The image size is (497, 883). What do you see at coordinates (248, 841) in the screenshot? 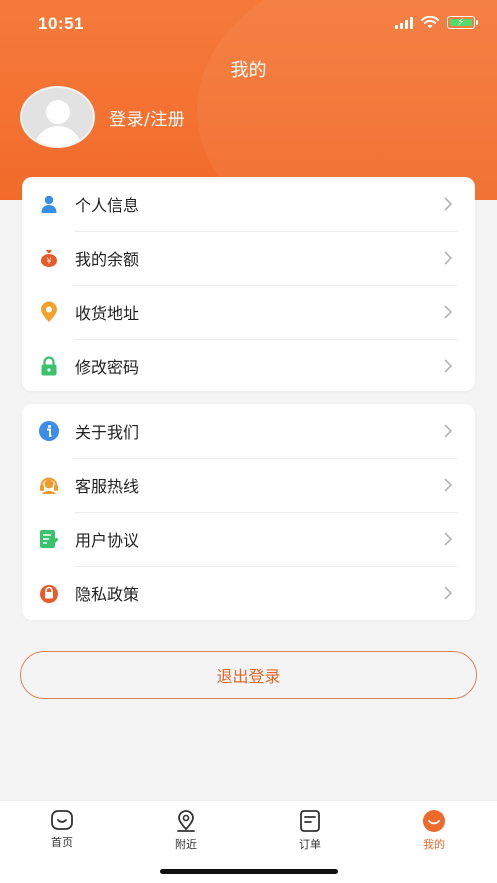
I see `bottom-tab-bar: 首页 附近 订单 我的` at bounding box center [248, 841].